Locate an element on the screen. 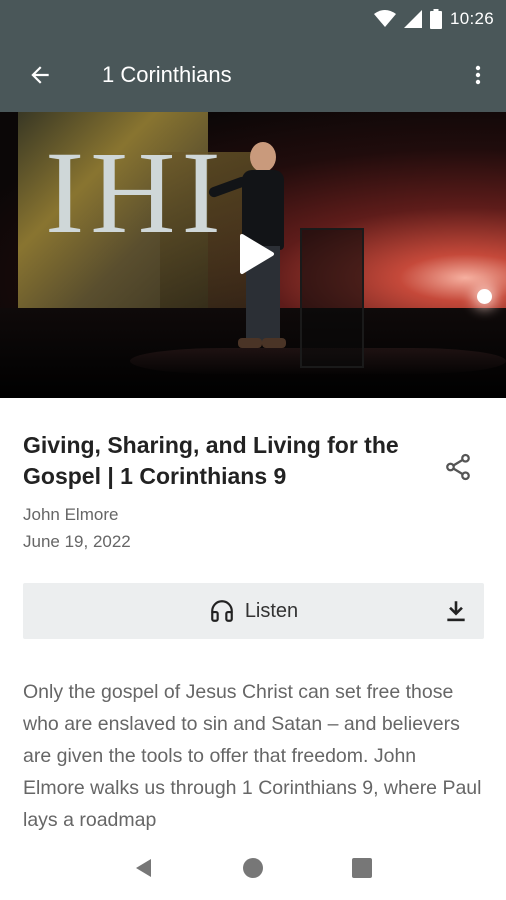 The image size is (506, 900). share-button is located at coordinates (458, 467).